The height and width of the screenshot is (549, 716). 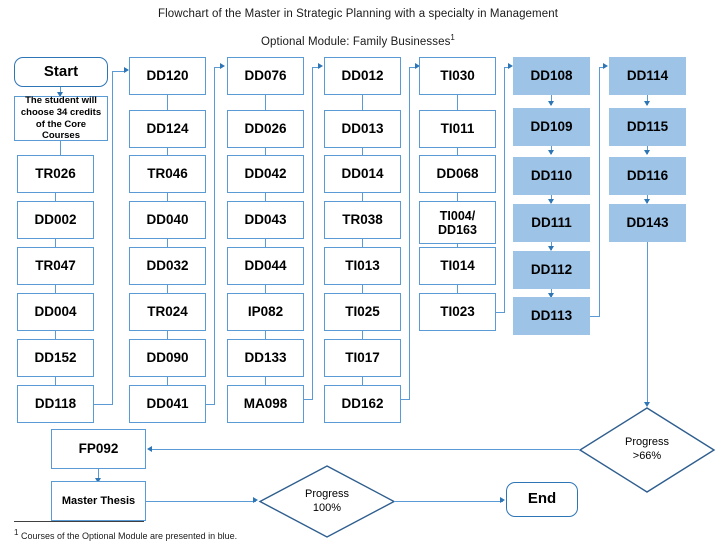 What do you see at coordinates (647, 176) in the screenshot?
I see `node-column-7-2: DD116` at bounding box center [647, 176].